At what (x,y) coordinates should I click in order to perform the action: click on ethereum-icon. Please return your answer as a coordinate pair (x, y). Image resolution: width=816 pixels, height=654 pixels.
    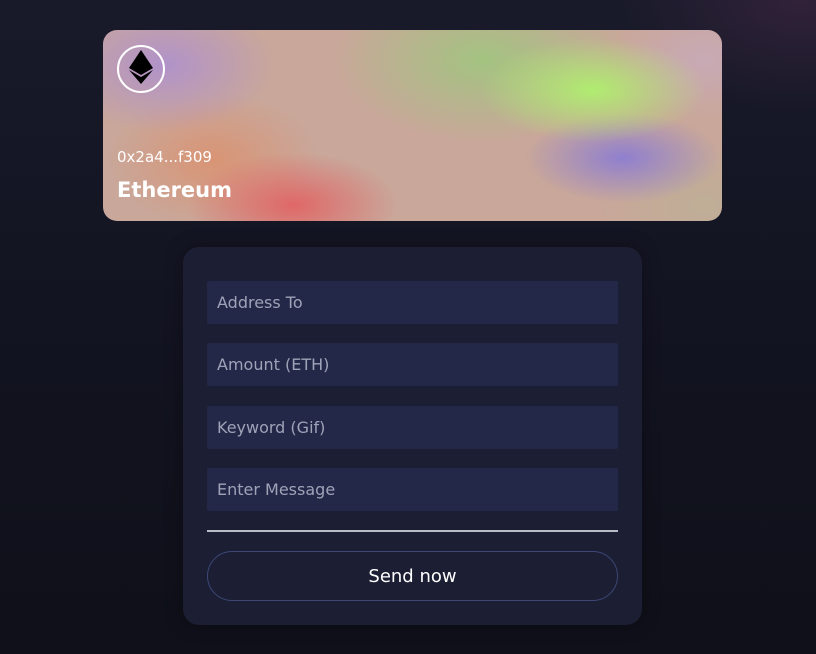
    Looking at the image, I should click on (141, 69).